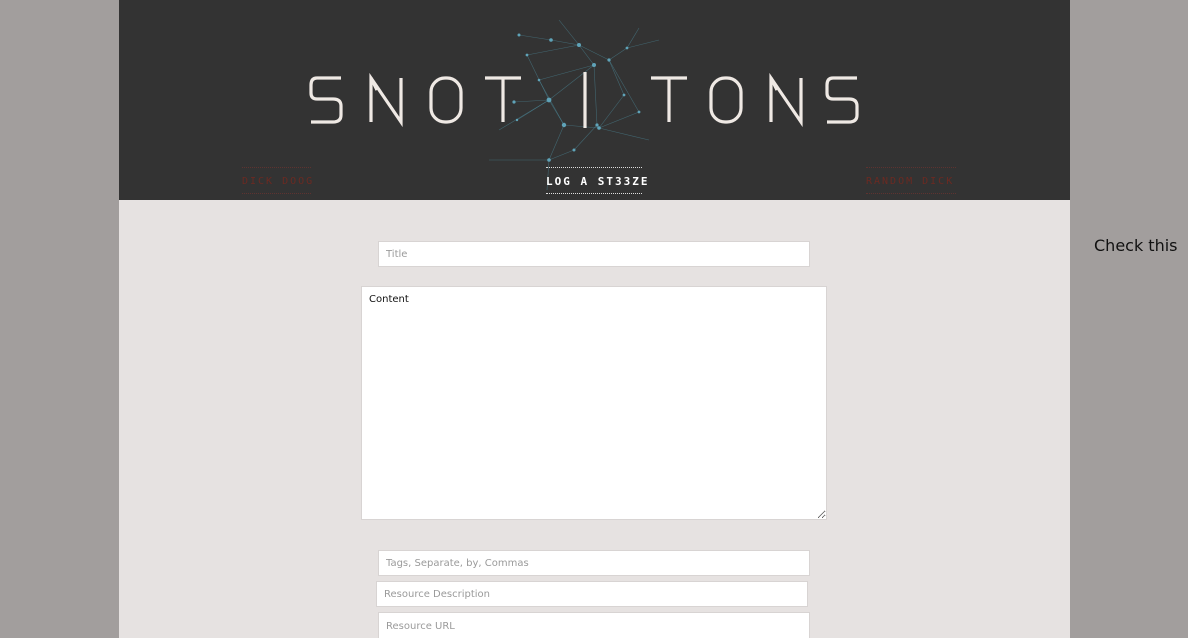  Describe the element at coordinates (911, 180) in the screenshot. I see `nav-random-dick-link: RANDOM DICK` at that location.